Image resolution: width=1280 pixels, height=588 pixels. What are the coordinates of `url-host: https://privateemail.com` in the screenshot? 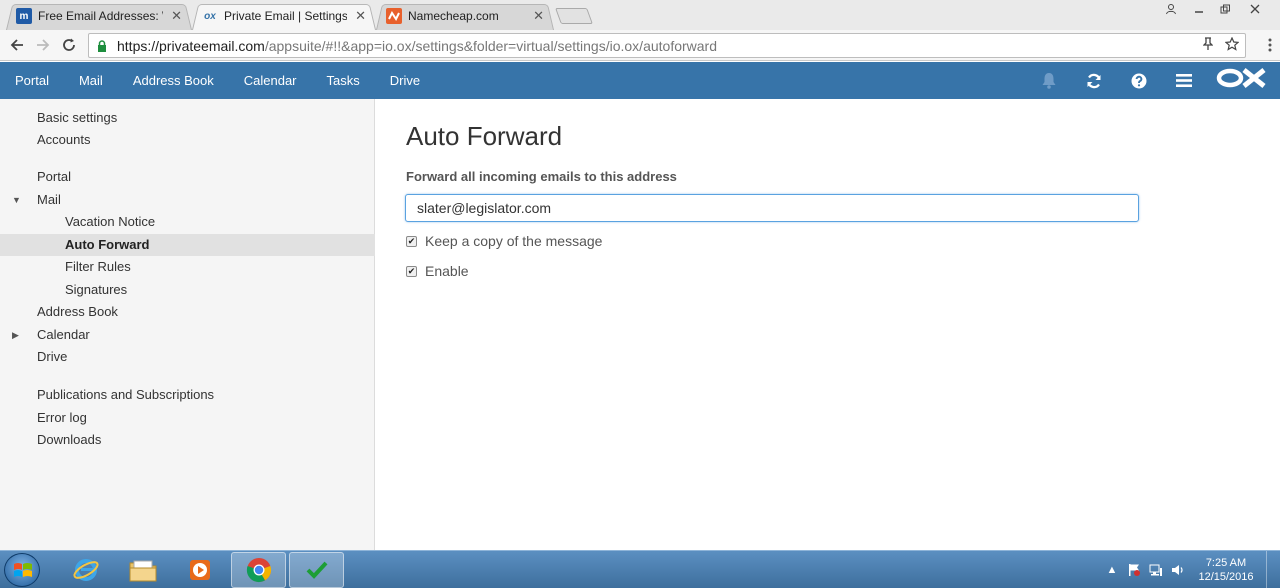 It's located at (191, 45).